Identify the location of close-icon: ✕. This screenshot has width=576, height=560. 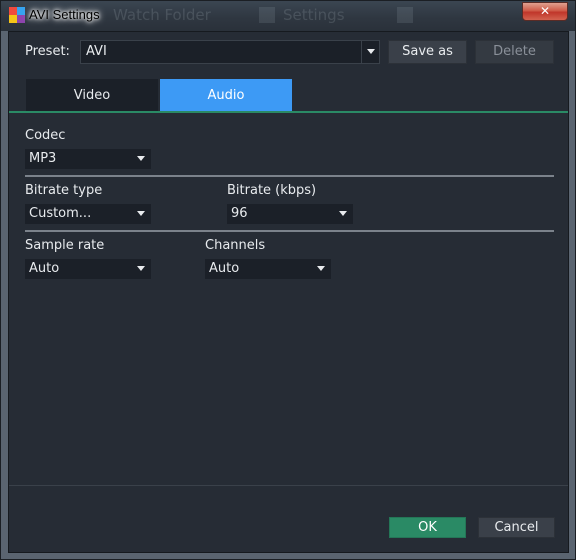
(545, 11).